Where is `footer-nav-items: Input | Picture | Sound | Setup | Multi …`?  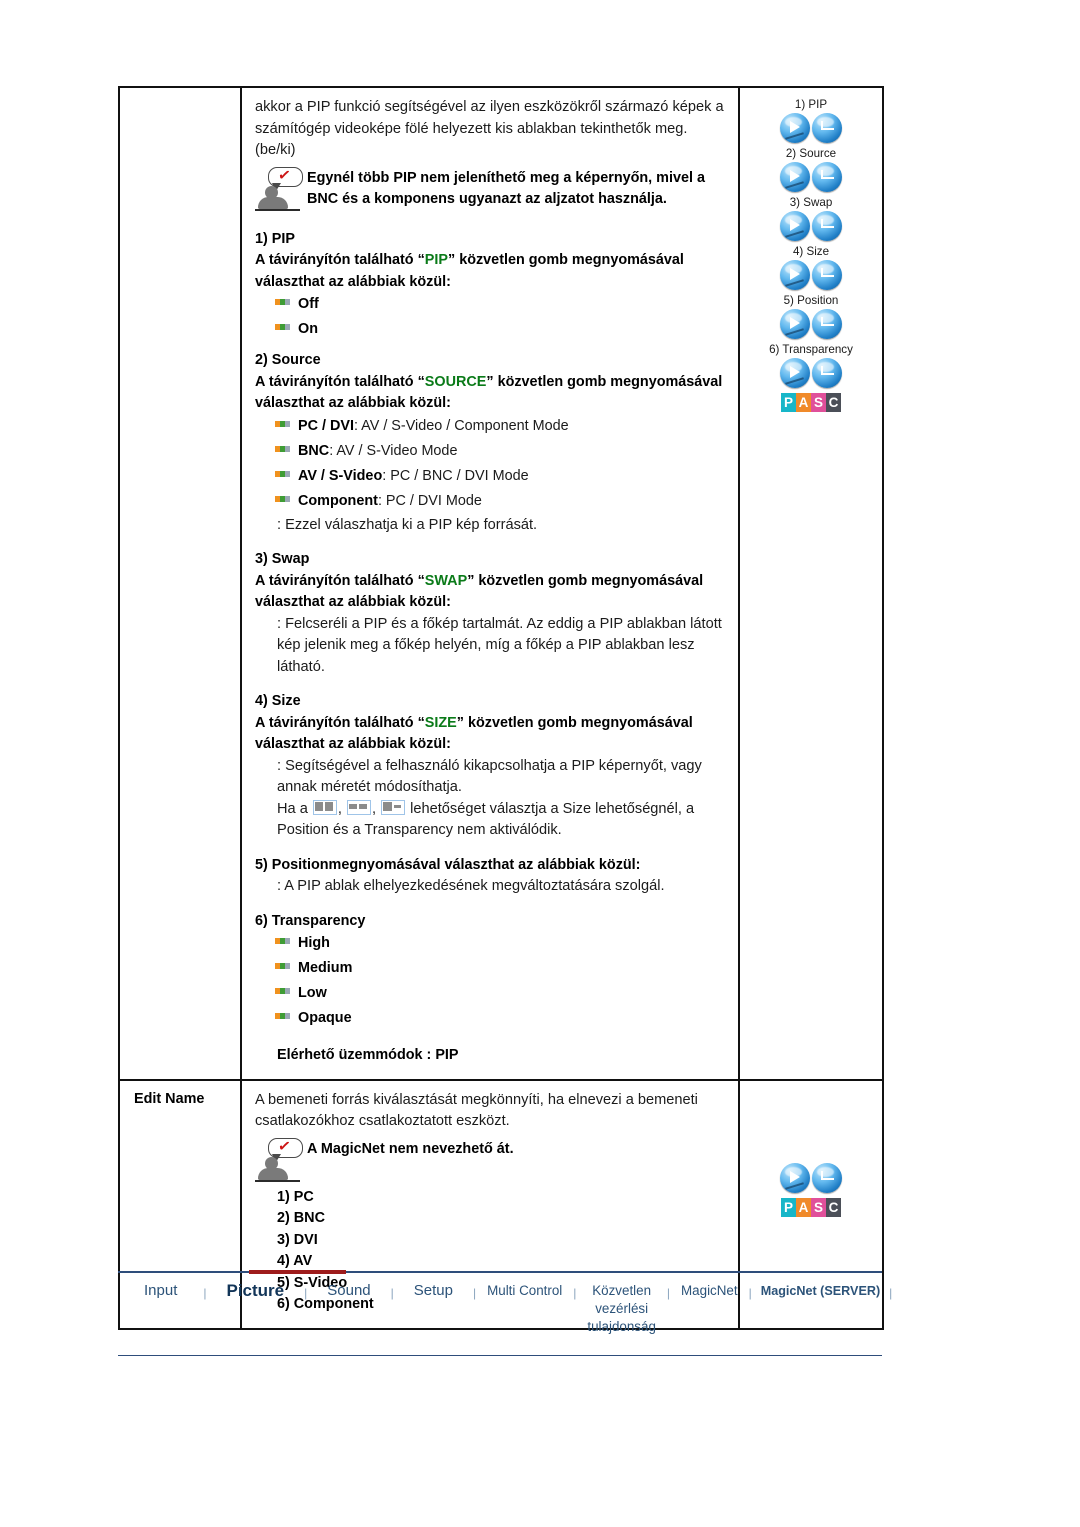
footer-nav-items: Input | Picture | Sound | Setup | Multi … is located at coordinates (505, 1304).